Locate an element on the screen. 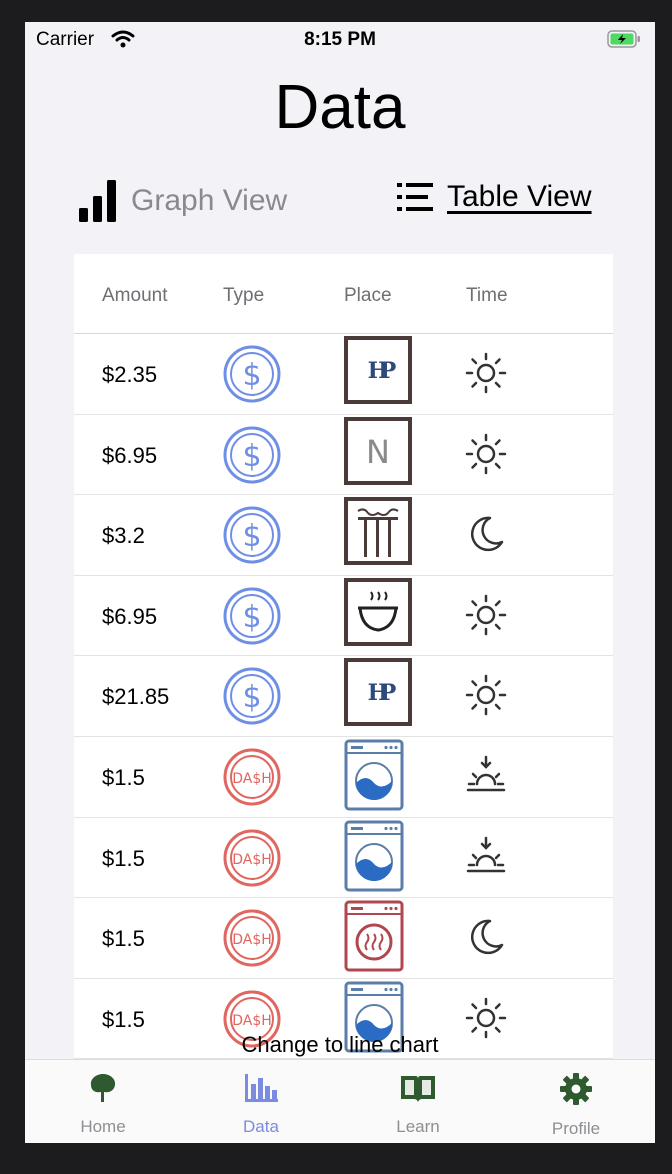  book-icon is located at coordinates (418, 1089).